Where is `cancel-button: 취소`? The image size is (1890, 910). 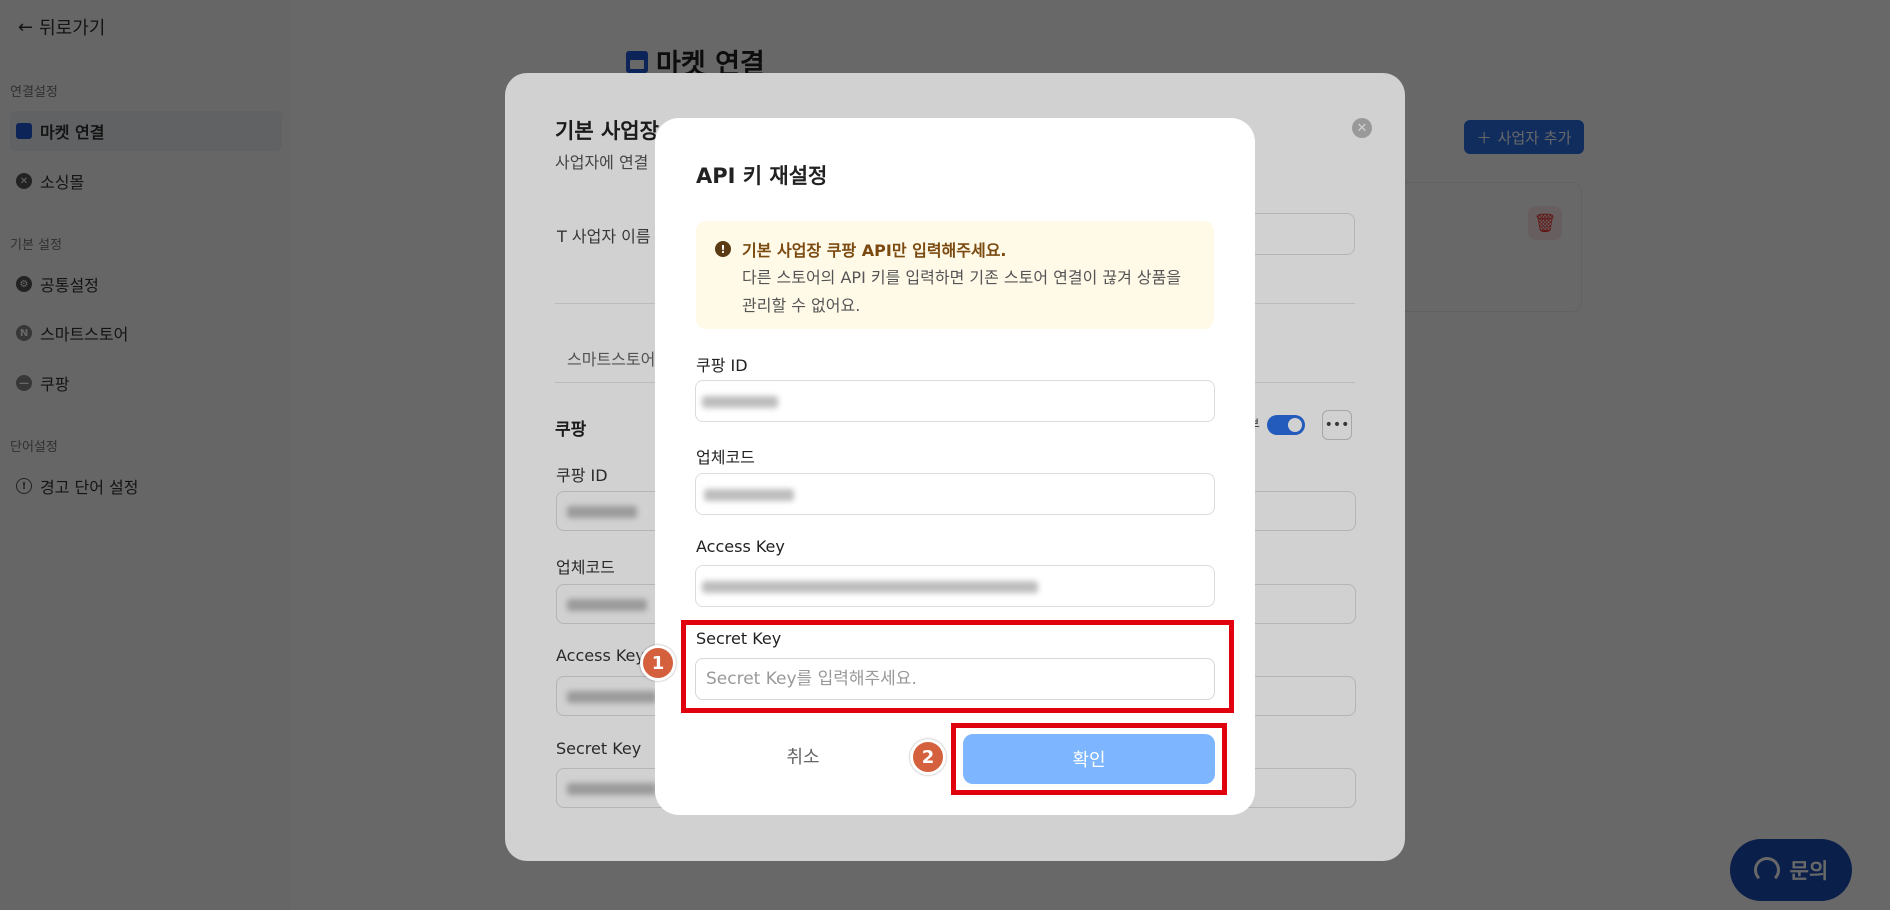 cancel-button: 취소 is located at coordinates (803, 756).